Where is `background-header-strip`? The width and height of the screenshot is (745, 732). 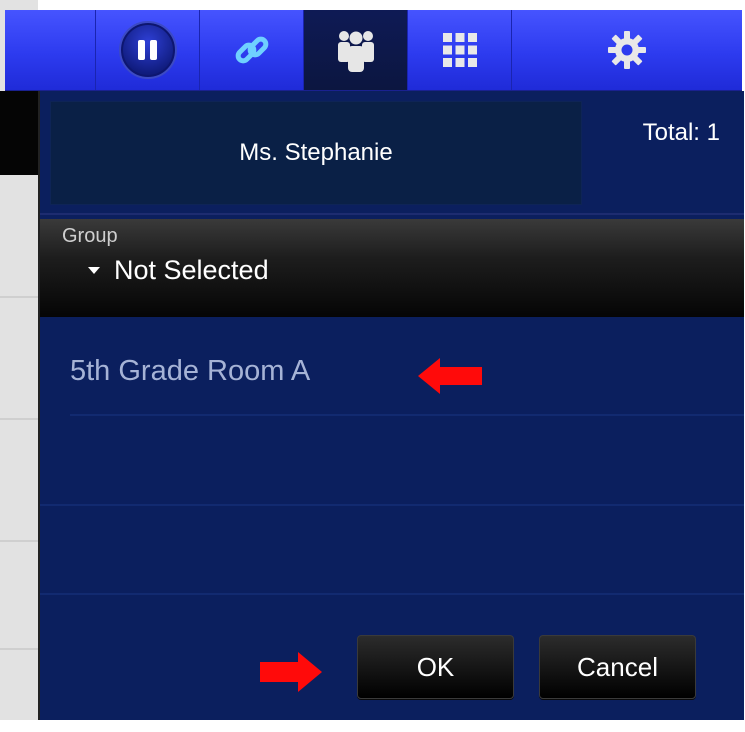 background-header-strip is located at coordinates (19, 133).